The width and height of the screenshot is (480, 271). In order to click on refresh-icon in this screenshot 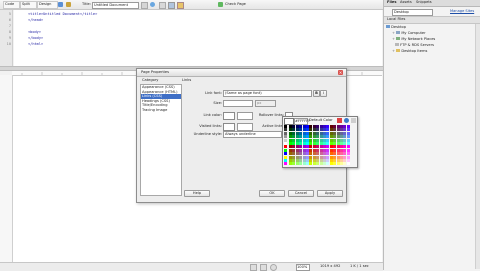, I will do `click(162, 5)`.